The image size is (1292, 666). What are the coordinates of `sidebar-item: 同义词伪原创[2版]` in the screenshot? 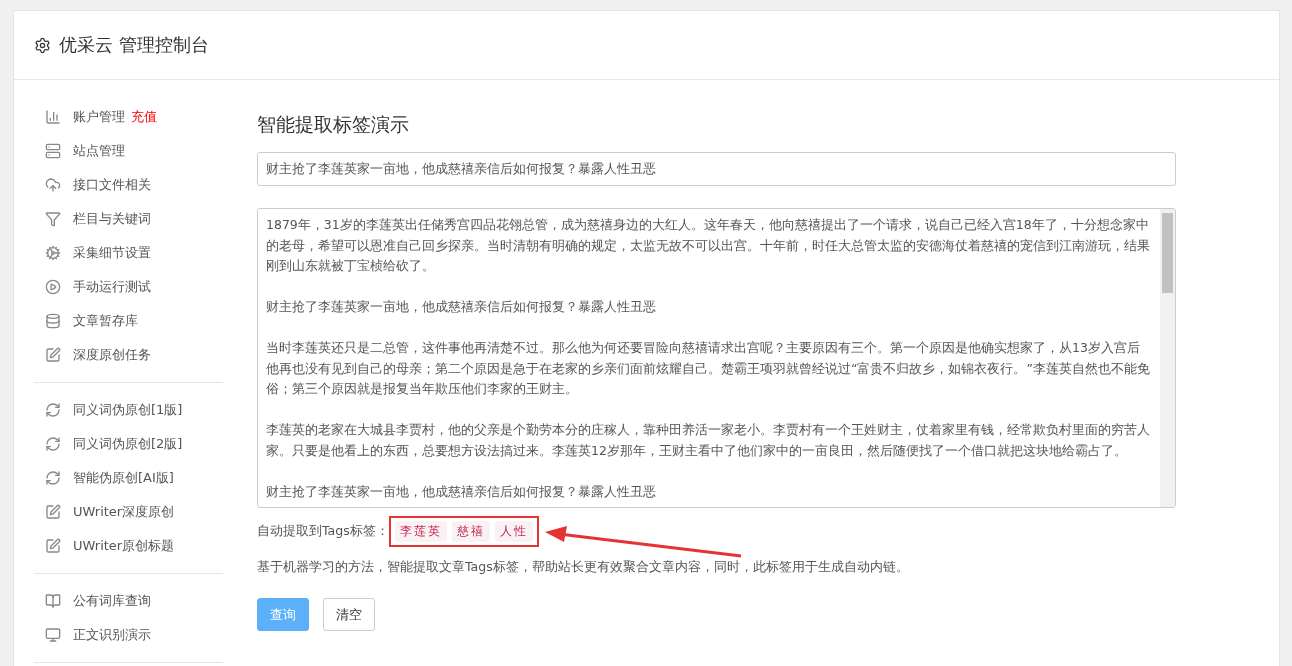 It's located at (128, 444).